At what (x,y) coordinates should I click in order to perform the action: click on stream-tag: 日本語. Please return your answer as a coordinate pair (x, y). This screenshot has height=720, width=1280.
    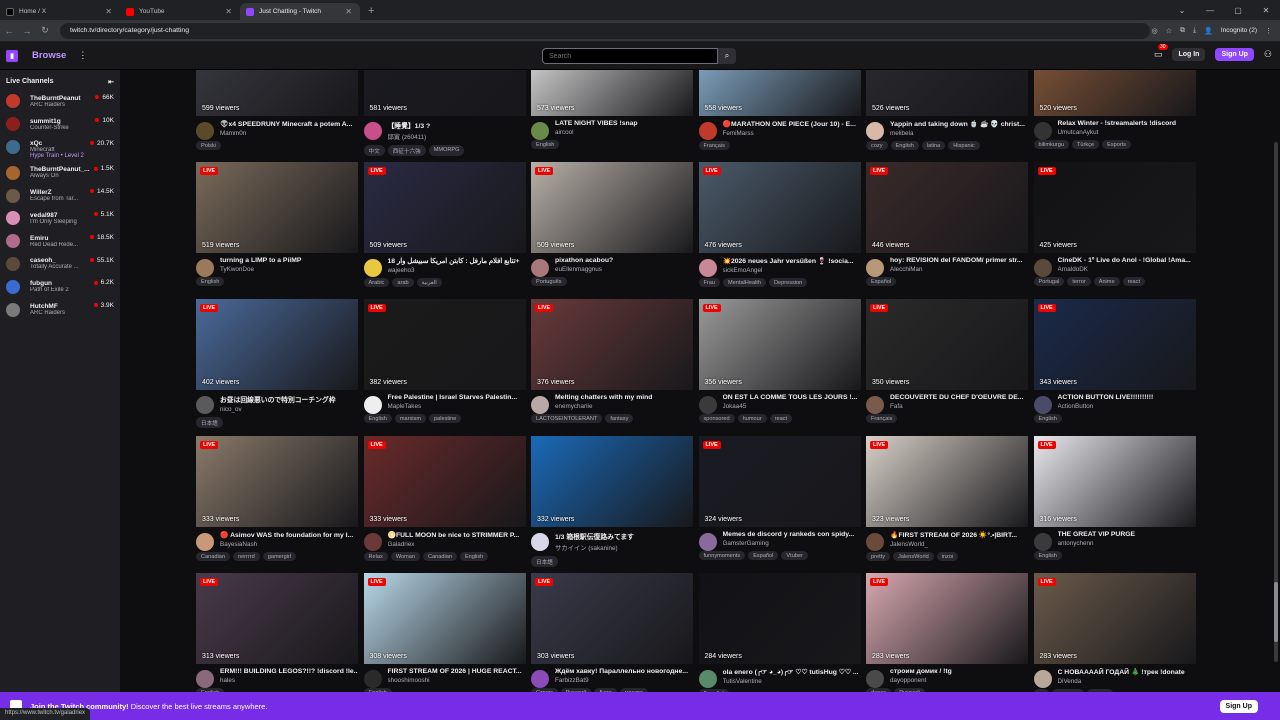
    Looking at the image, I should click on (544, 561).